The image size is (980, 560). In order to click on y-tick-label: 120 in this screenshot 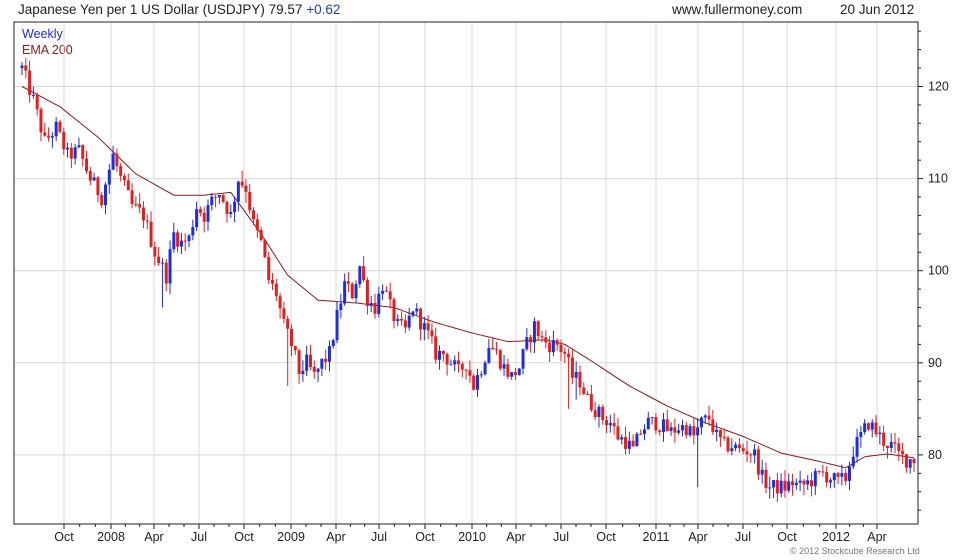, I will do `click(938, 86)`.